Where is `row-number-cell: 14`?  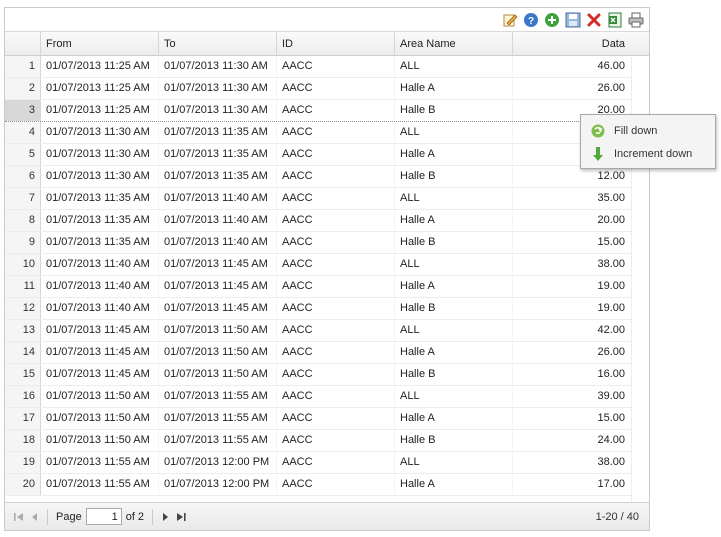 row-number-cell: 14 is located at coordinates (23, 352).